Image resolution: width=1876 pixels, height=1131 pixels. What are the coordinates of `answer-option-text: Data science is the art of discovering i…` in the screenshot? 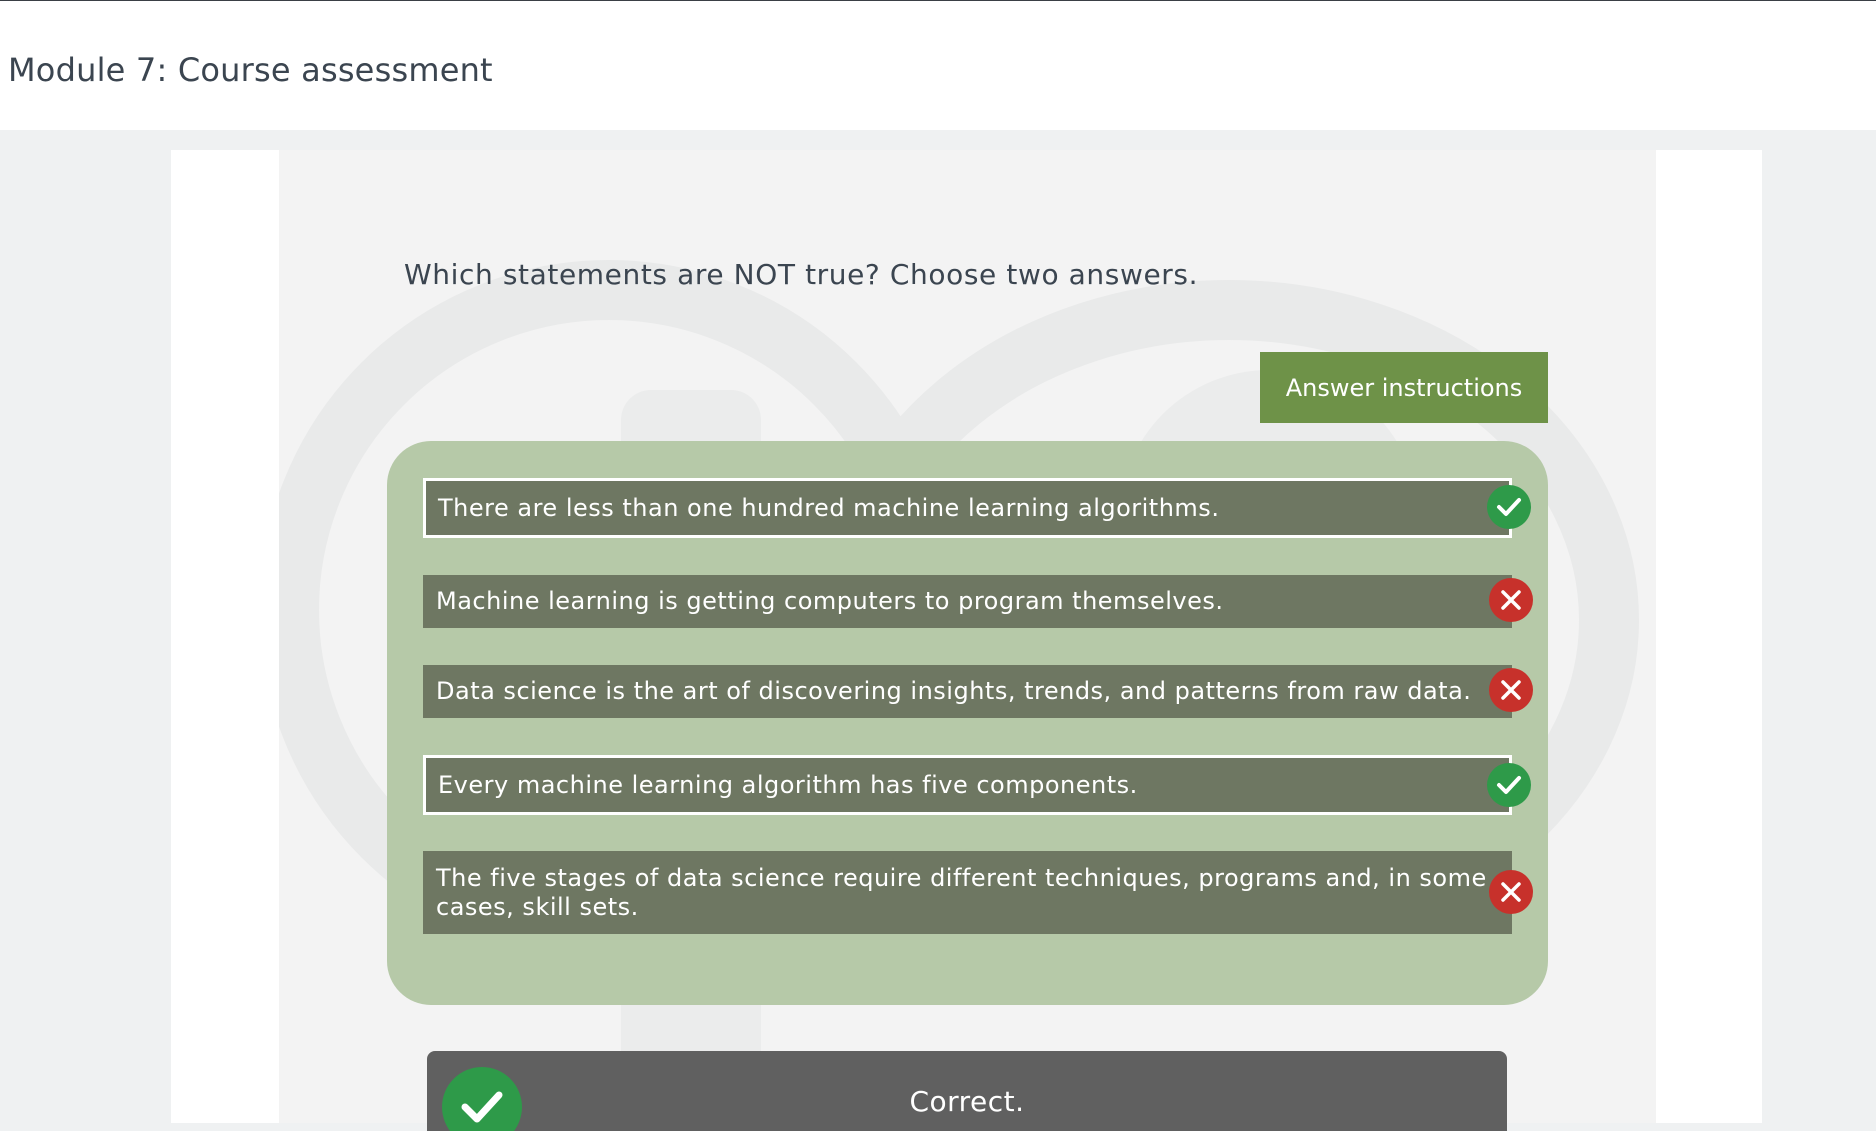 It's located at (954, 691).